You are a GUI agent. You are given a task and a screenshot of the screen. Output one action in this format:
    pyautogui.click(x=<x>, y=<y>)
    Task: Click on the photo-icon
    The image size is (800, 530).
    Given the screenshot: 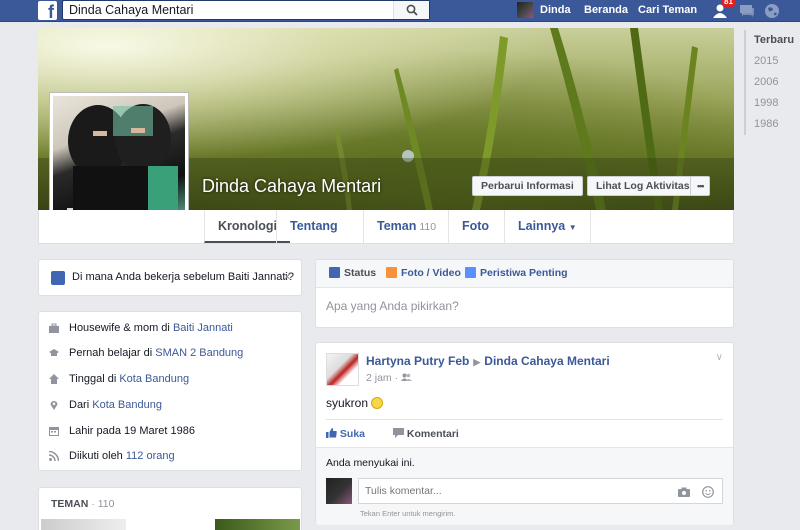 What is the action you would take?
    pyautogui.click(x=391, y=272)
    